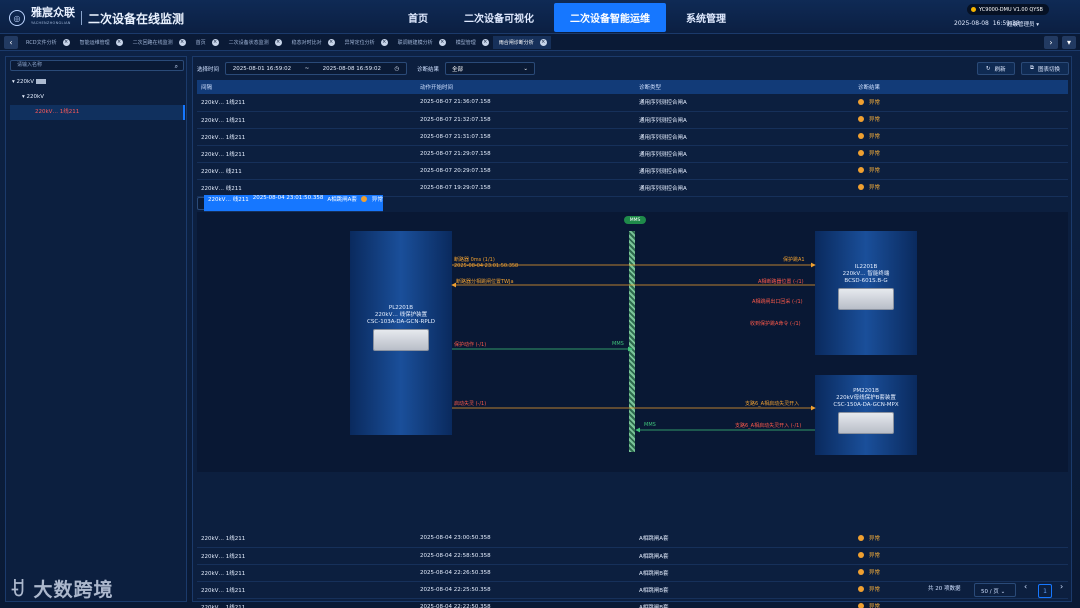 The image size is (1080, 608). What do you see at coordinates (944, 589) in the screenshot?
I see `total-count: 共 20 项数据` at bounding box center [944, 589].